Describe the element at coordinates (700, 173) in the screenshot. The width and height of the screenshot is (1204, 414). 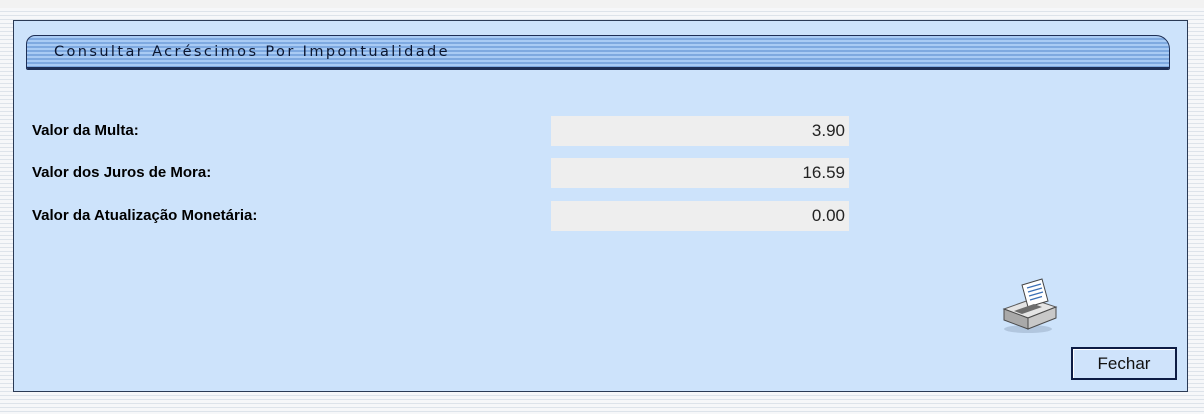
I see `value-valor-juros-mora: 16.59` at that location.